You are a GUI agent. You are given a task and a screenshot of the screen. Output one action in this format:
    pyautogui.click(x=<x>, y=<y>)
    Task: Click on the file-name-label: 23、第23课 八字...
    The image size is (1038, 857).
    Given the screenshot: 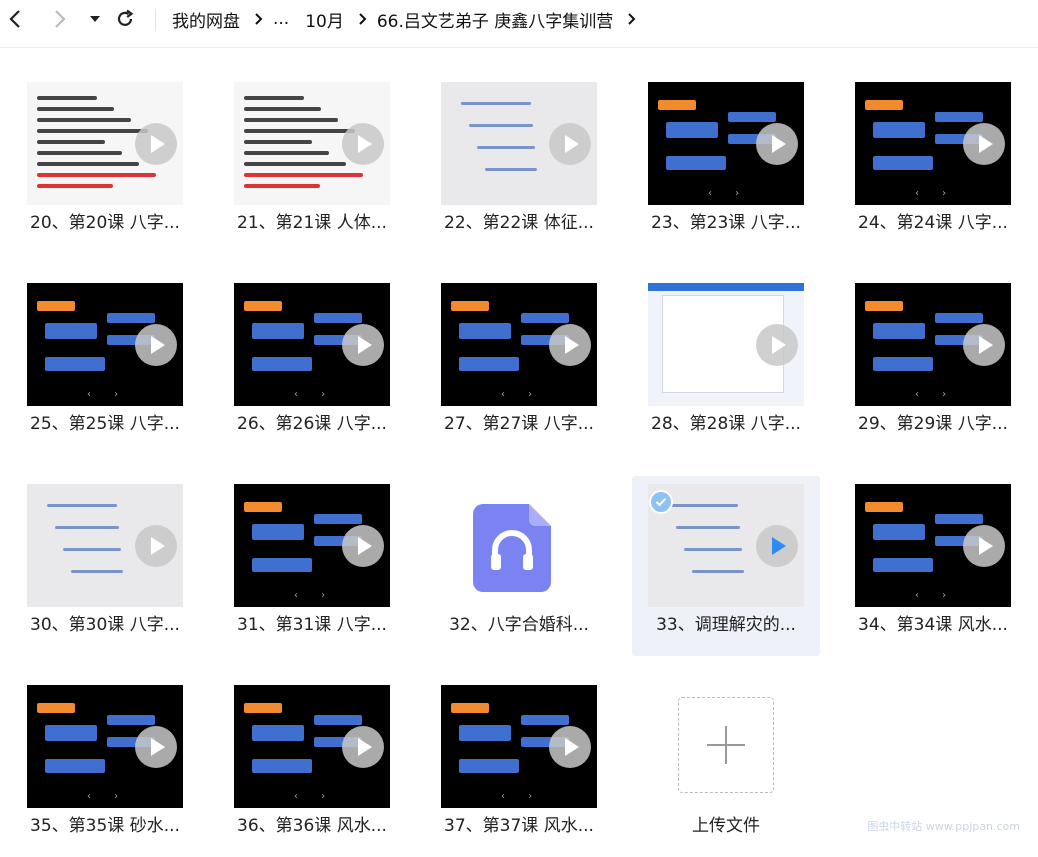 What is the action you would take?
    pyautogui.click(x=726, y=223)
    